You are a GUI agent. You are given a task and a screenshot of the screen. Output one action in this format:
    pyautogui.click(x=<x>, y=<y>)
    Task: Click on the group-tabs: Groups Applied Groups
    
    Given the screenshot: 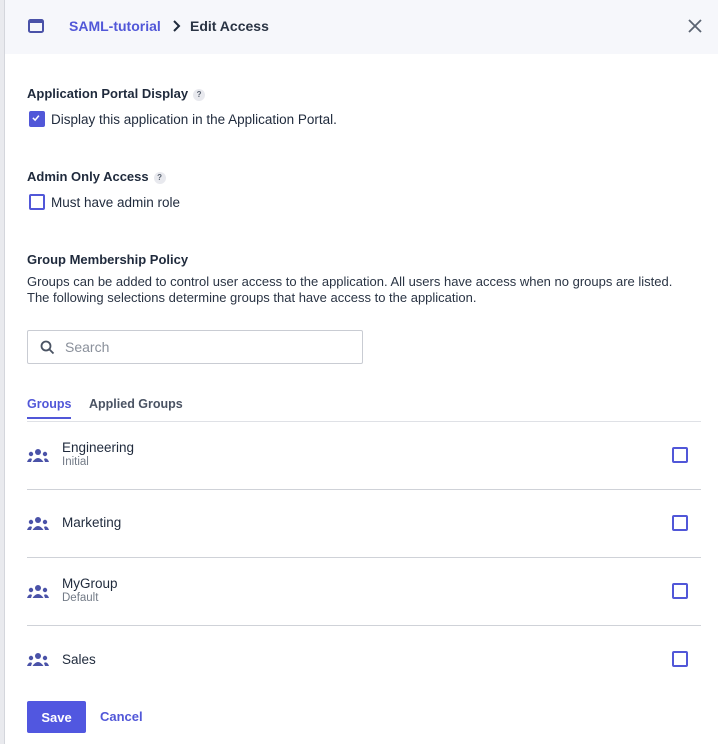 What is the action you would take?
    pyautogui.click(x=364, y=409)
    